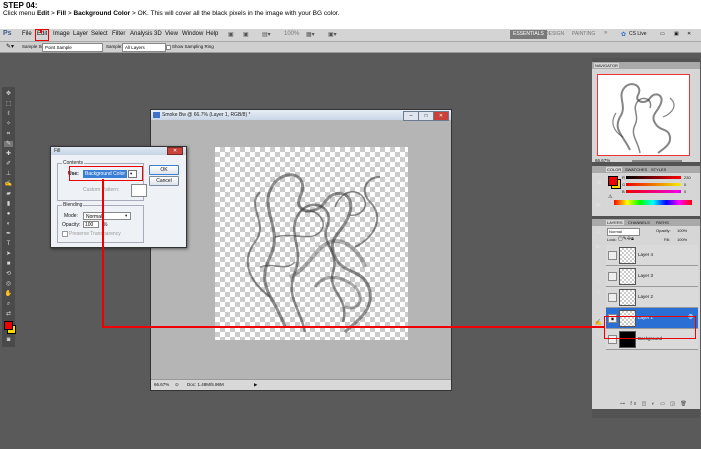 The image size is (701, 449). What do you see at coordinates (662, 222) in the screenshot?
I see `tab-paths: PATHS` at bounding box center [662, 222].